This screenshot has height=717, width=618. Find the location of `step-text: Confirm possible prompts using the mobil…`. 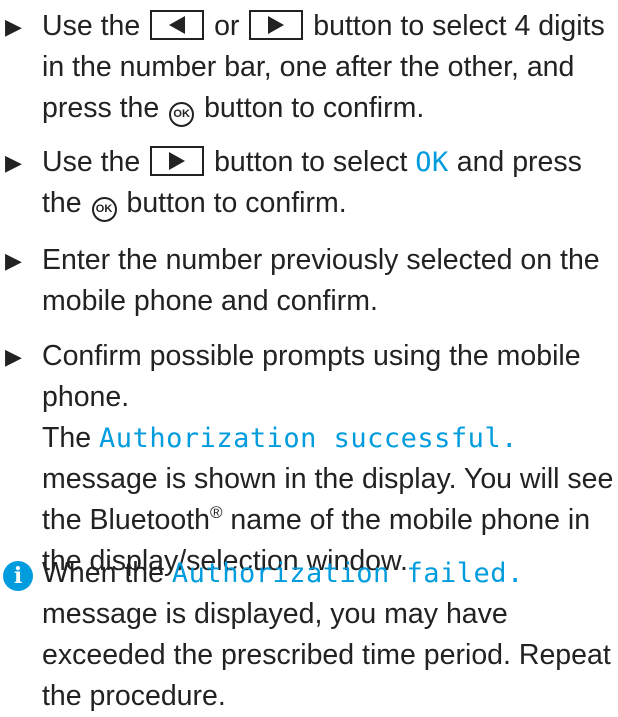

step-text: Confirm possible prompts using the mobil… is located at coordinates (311, 376).